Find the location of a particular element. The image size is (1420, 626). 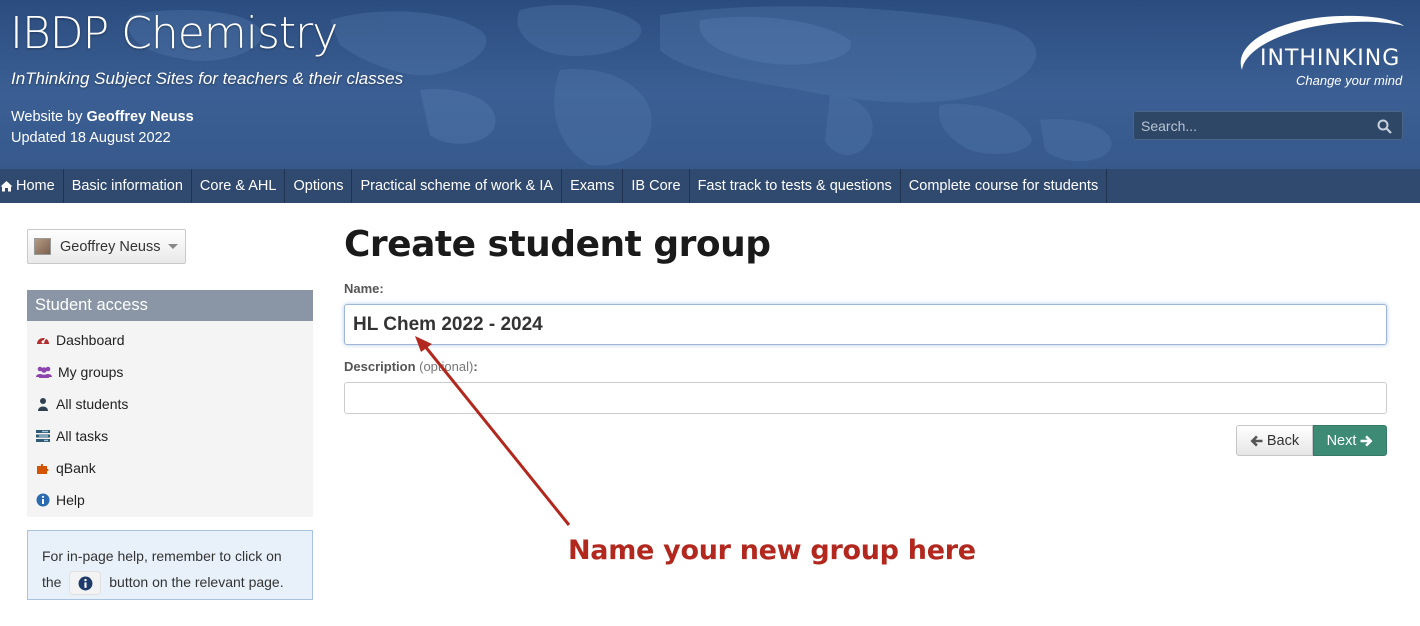

next-button: Next is located at coordinates (1350, 440).